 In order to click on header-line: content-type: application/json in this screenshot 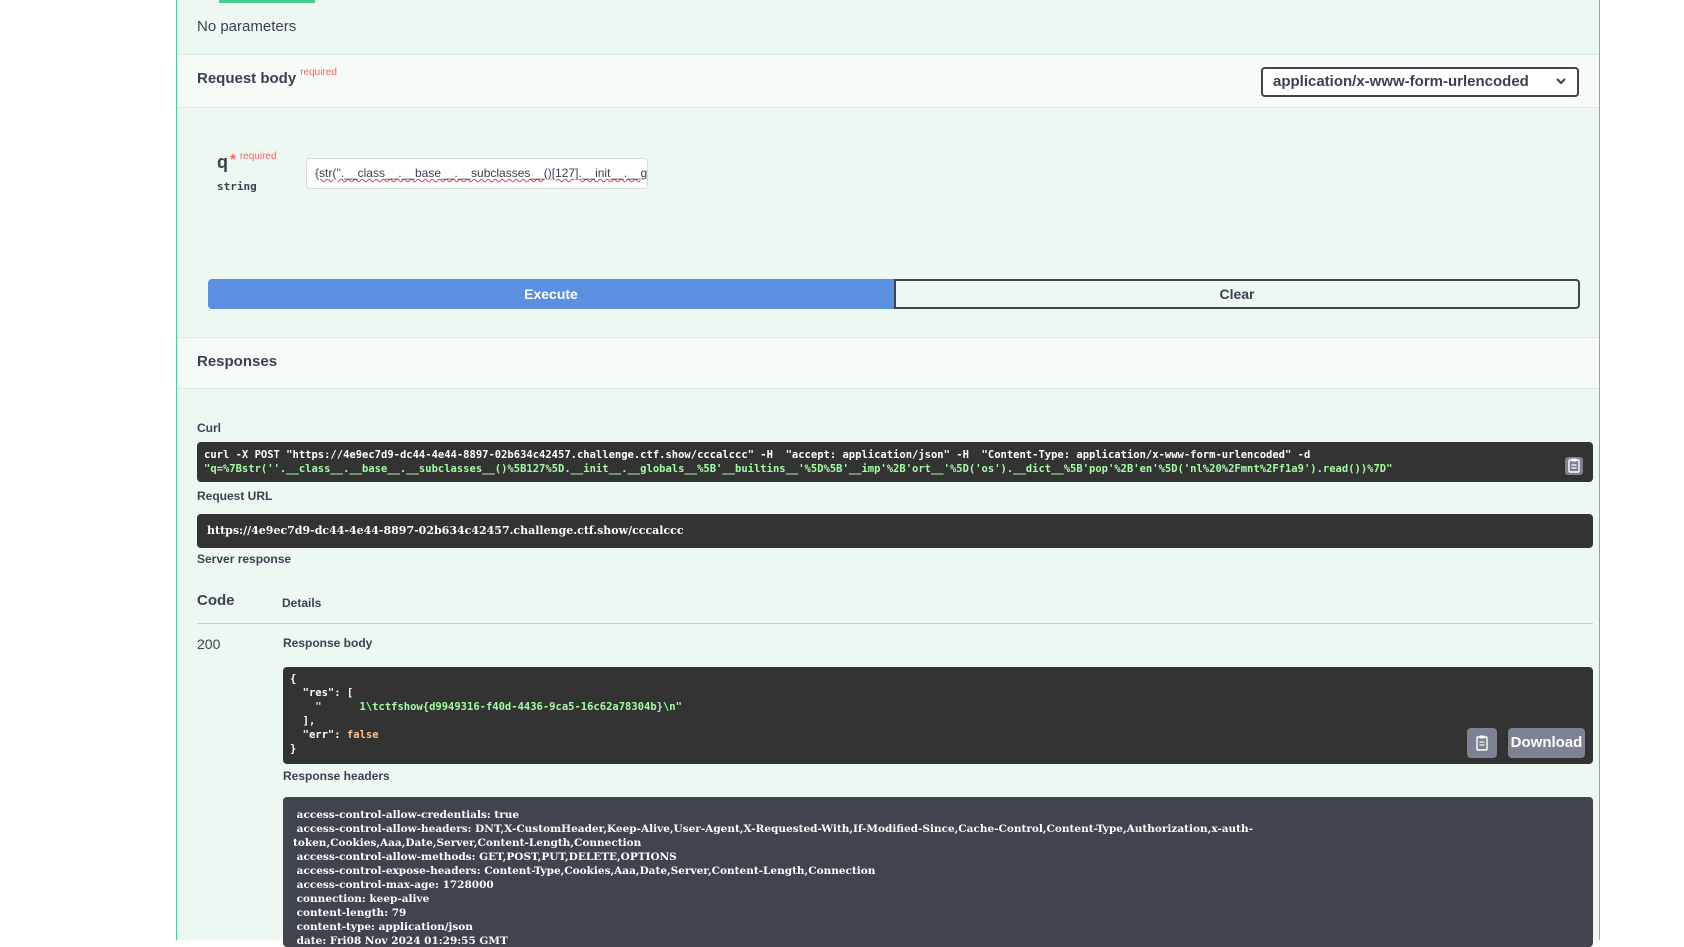, I will do `click(383, 927)`.